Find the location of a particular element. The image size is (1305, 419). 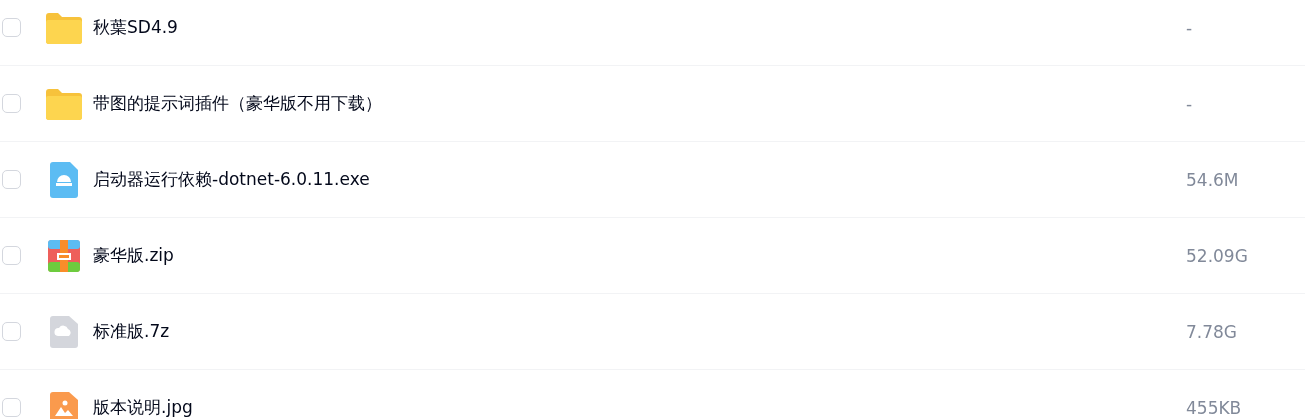

archive-file-icon is located at coordinates (64, 255).